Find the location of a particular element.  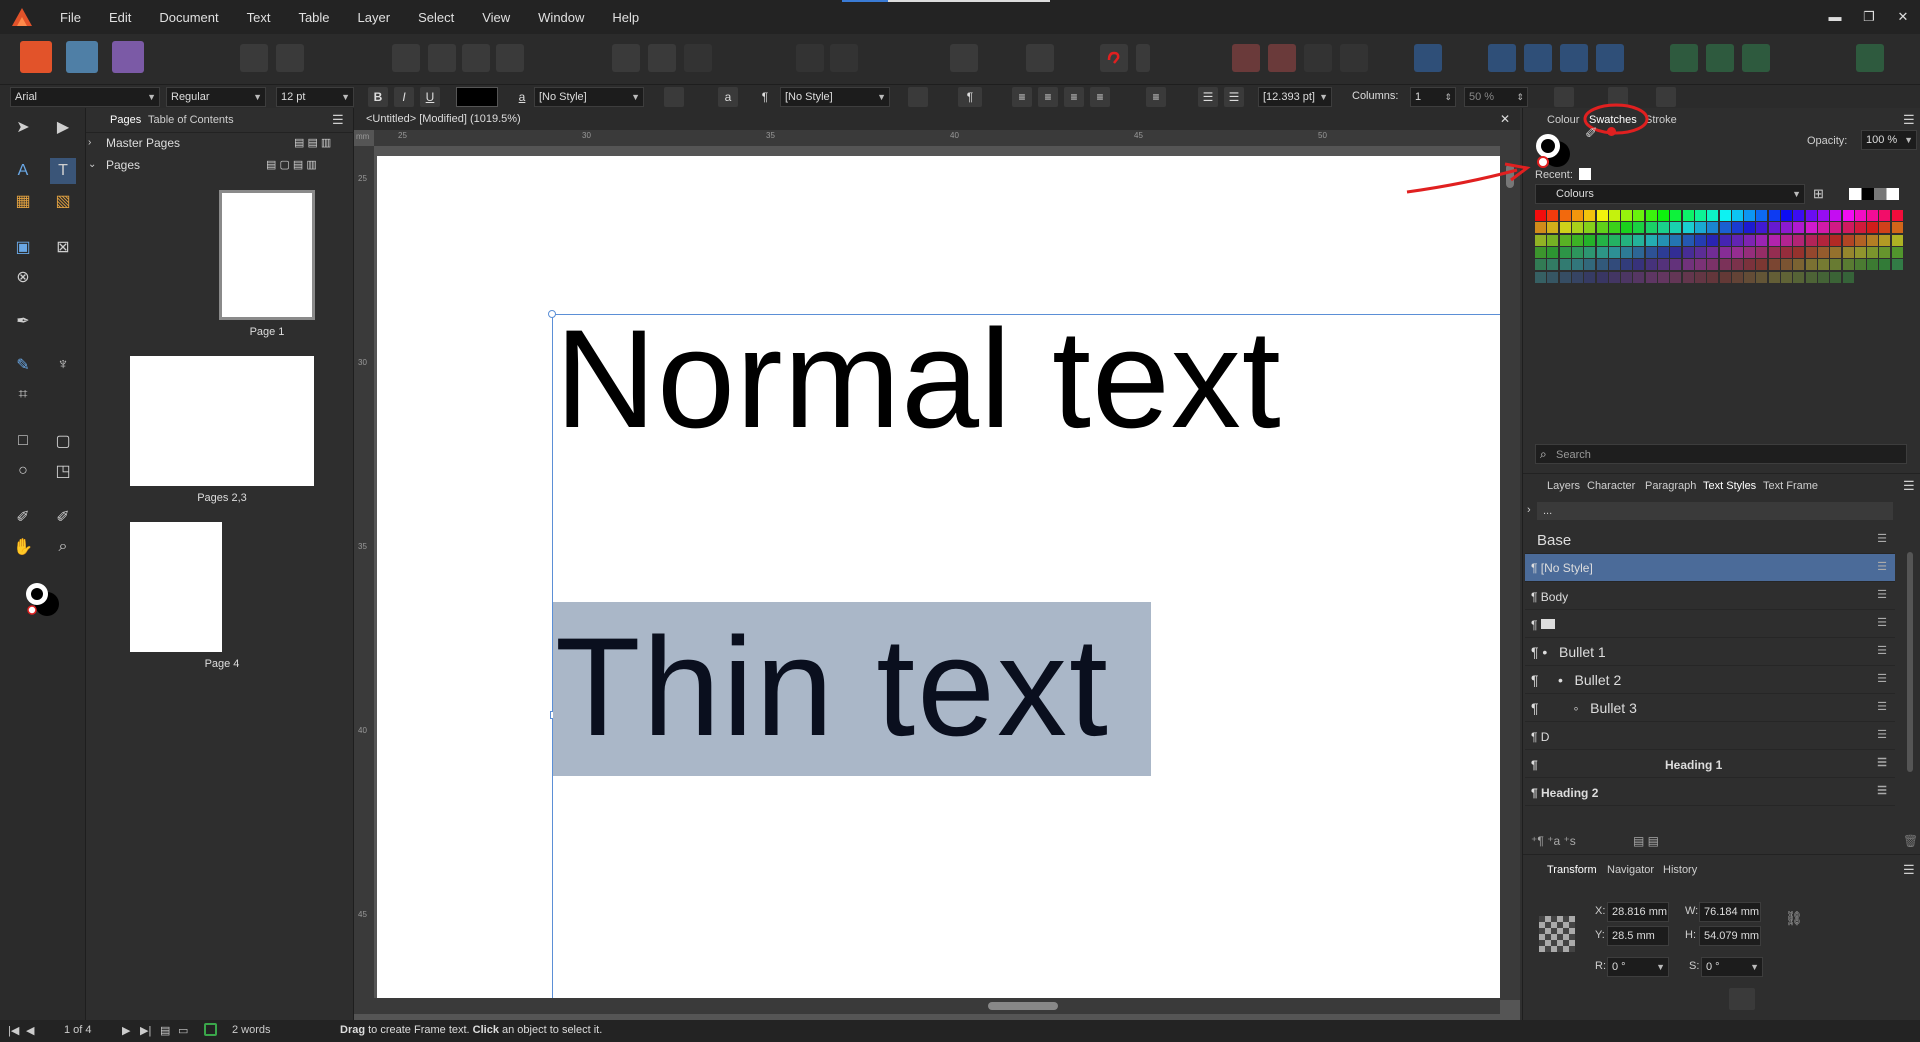

clip-icon is located at coordinates (662, 58).